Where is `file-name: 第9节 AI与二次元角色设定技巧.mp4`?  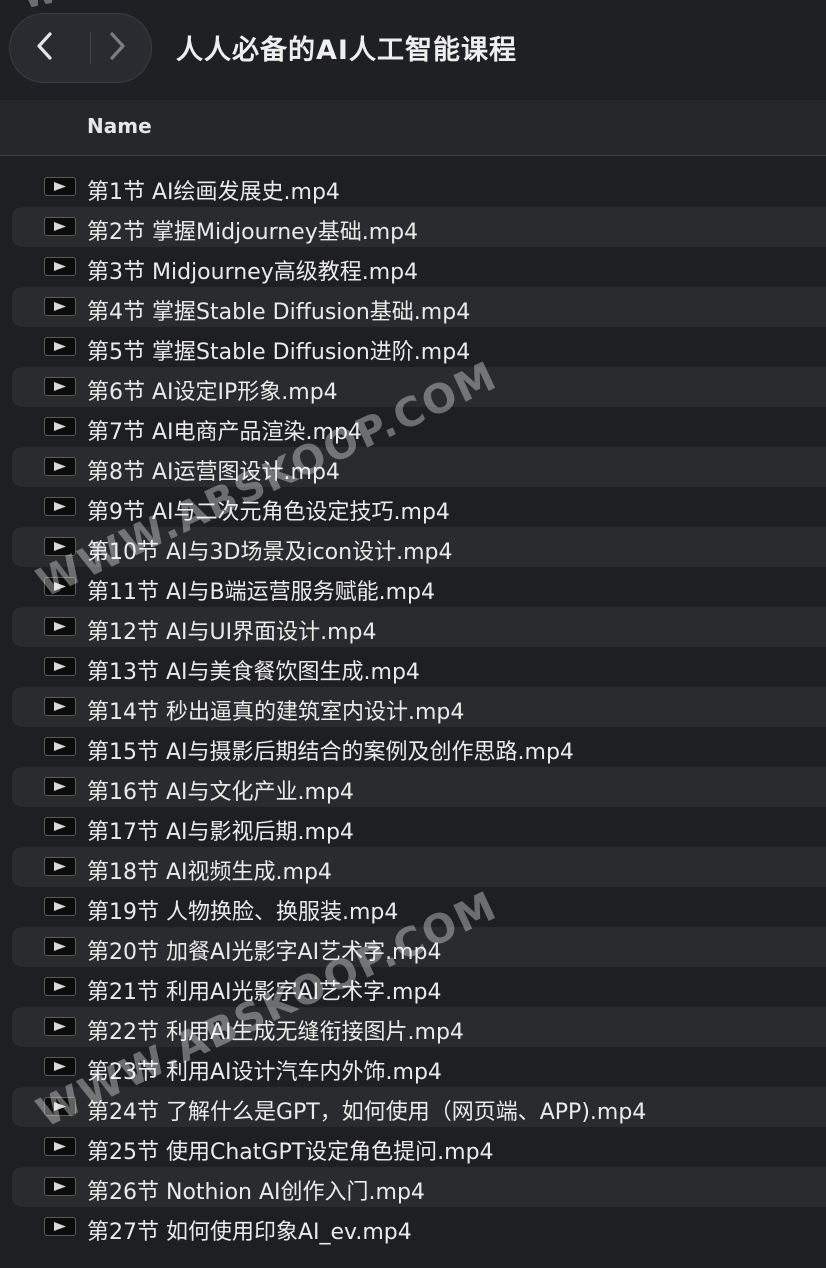
file-name: 第9节 AI与二次元角色设定技巧.mp4 is located at coordinates (268, 512).